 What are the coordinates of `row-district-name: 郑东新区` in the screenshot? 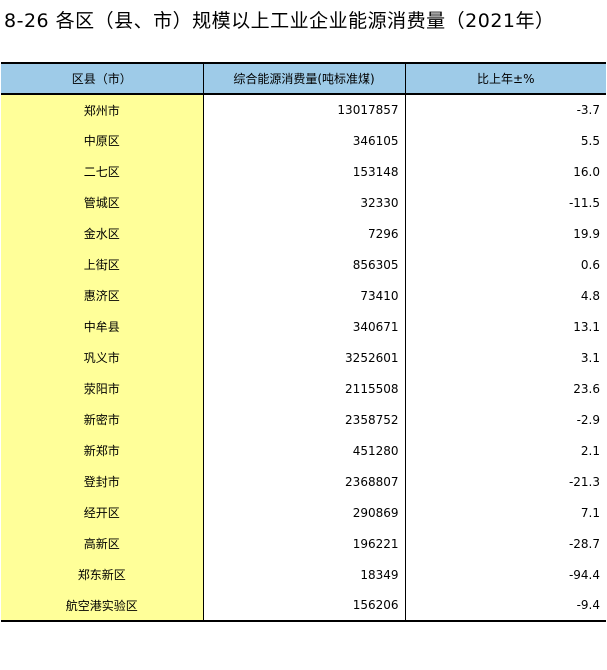 It's located at (102, 574).